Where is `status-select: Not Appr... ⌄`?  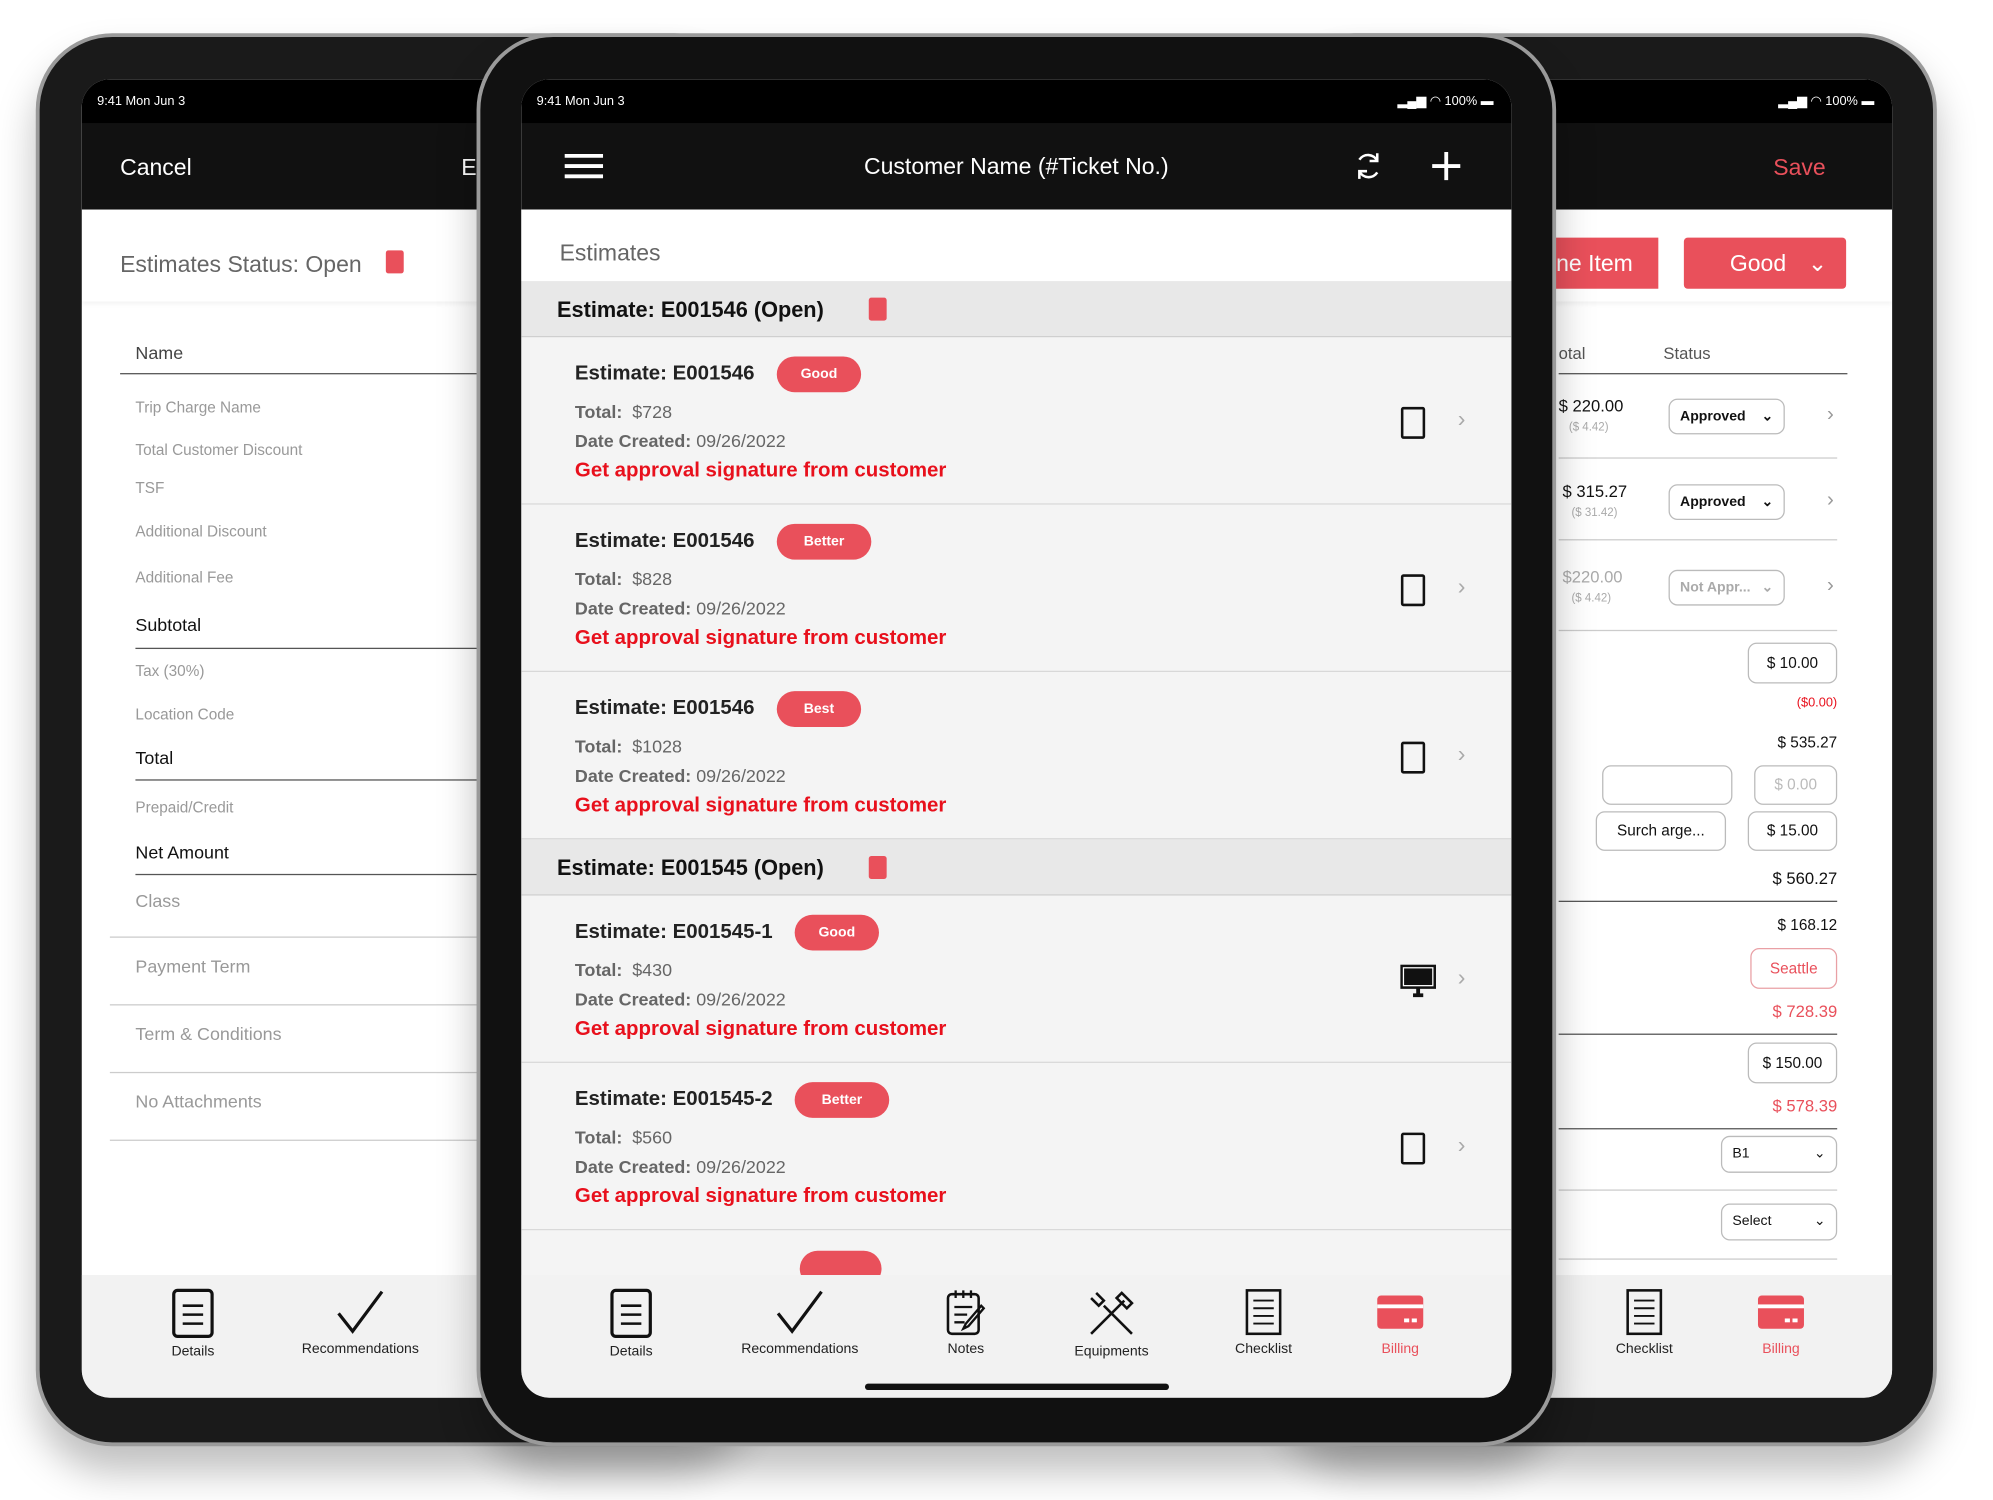 status-select: Not Appr... ⌄ is located at coordinates (1726, 587).